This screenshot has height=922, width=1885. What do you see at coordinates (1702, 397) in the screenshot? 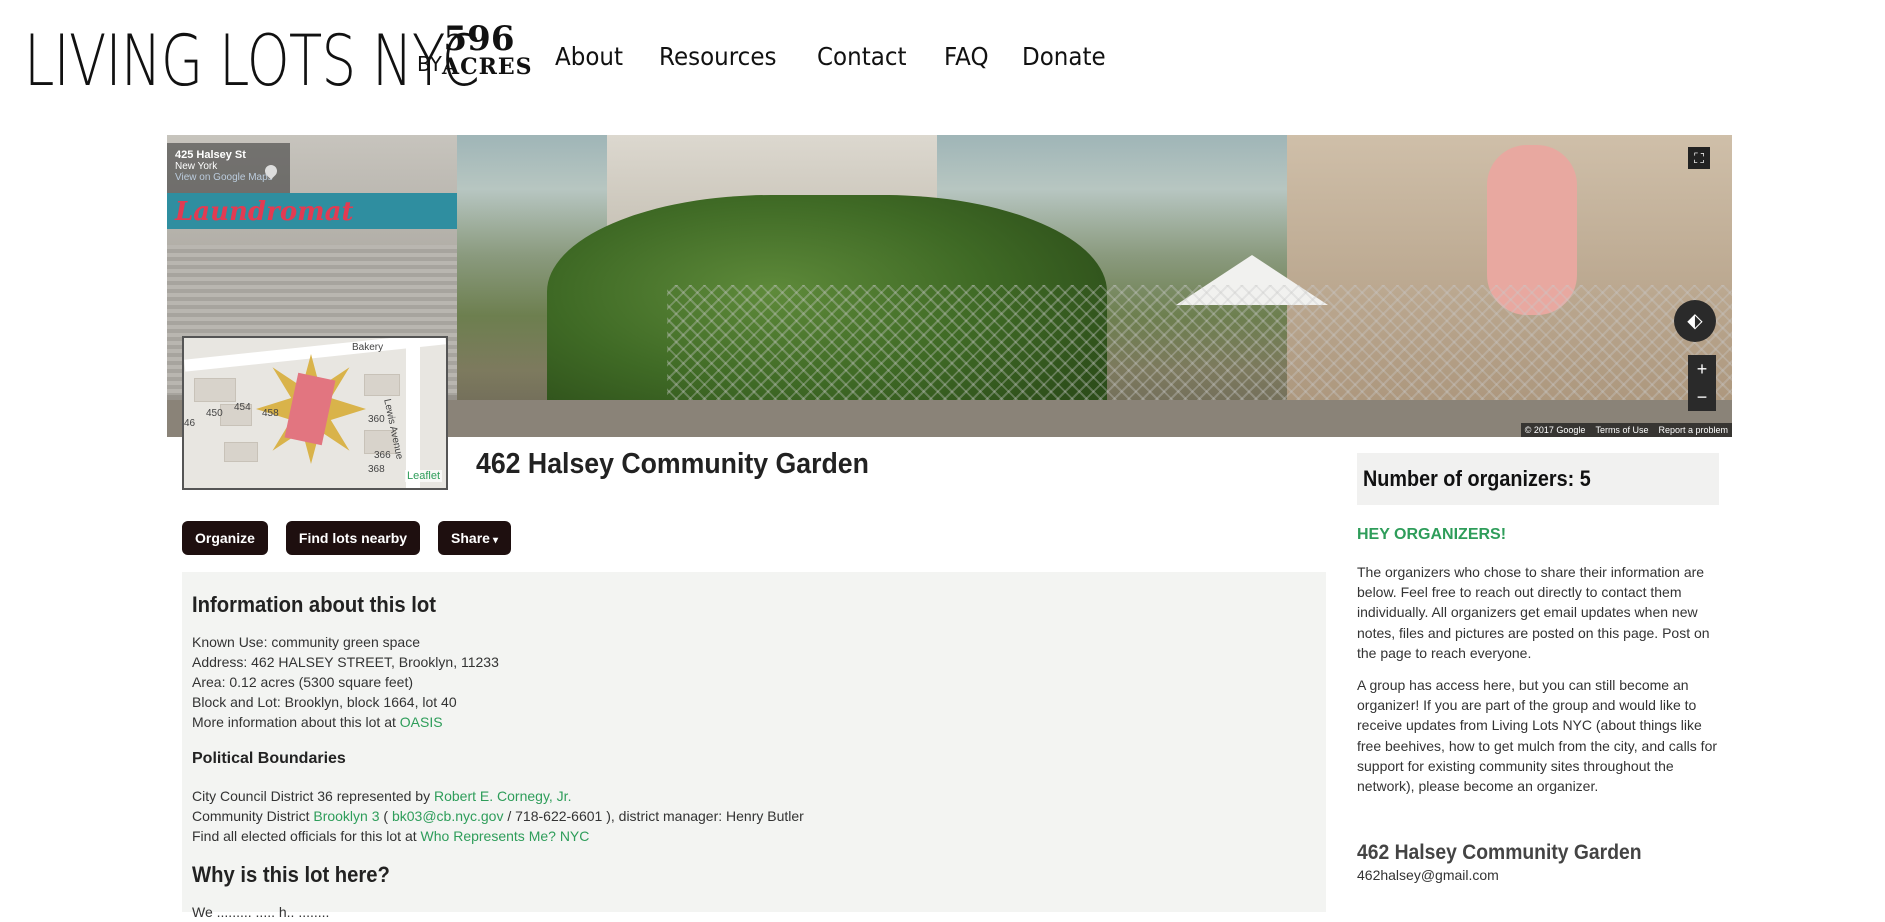
I see `zoom-out-button: −` at bounding box center [1702, 397].